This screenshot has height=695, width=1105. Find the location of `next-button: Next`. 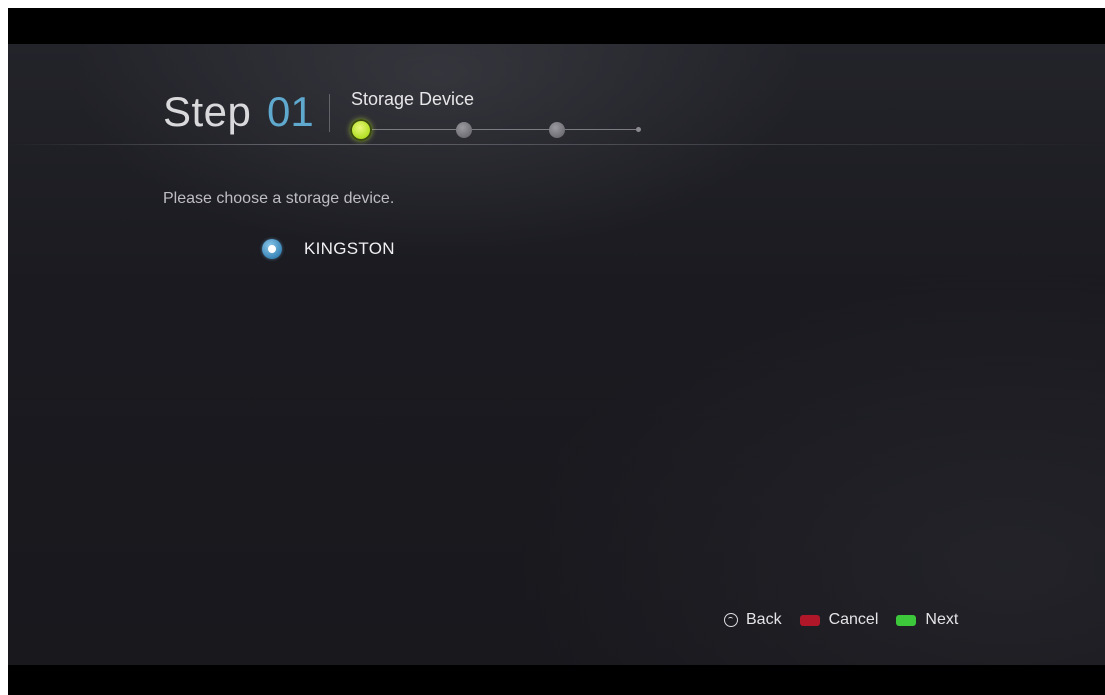

next-button: Next is located at coordinates (927, 620).